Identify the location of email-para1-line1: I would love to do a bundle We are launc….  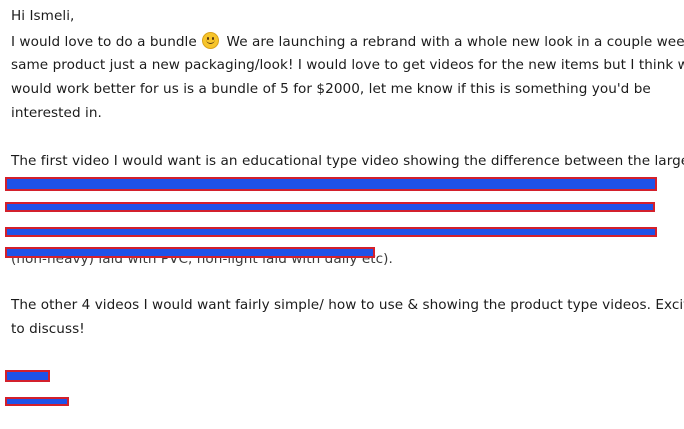
(347, 41).